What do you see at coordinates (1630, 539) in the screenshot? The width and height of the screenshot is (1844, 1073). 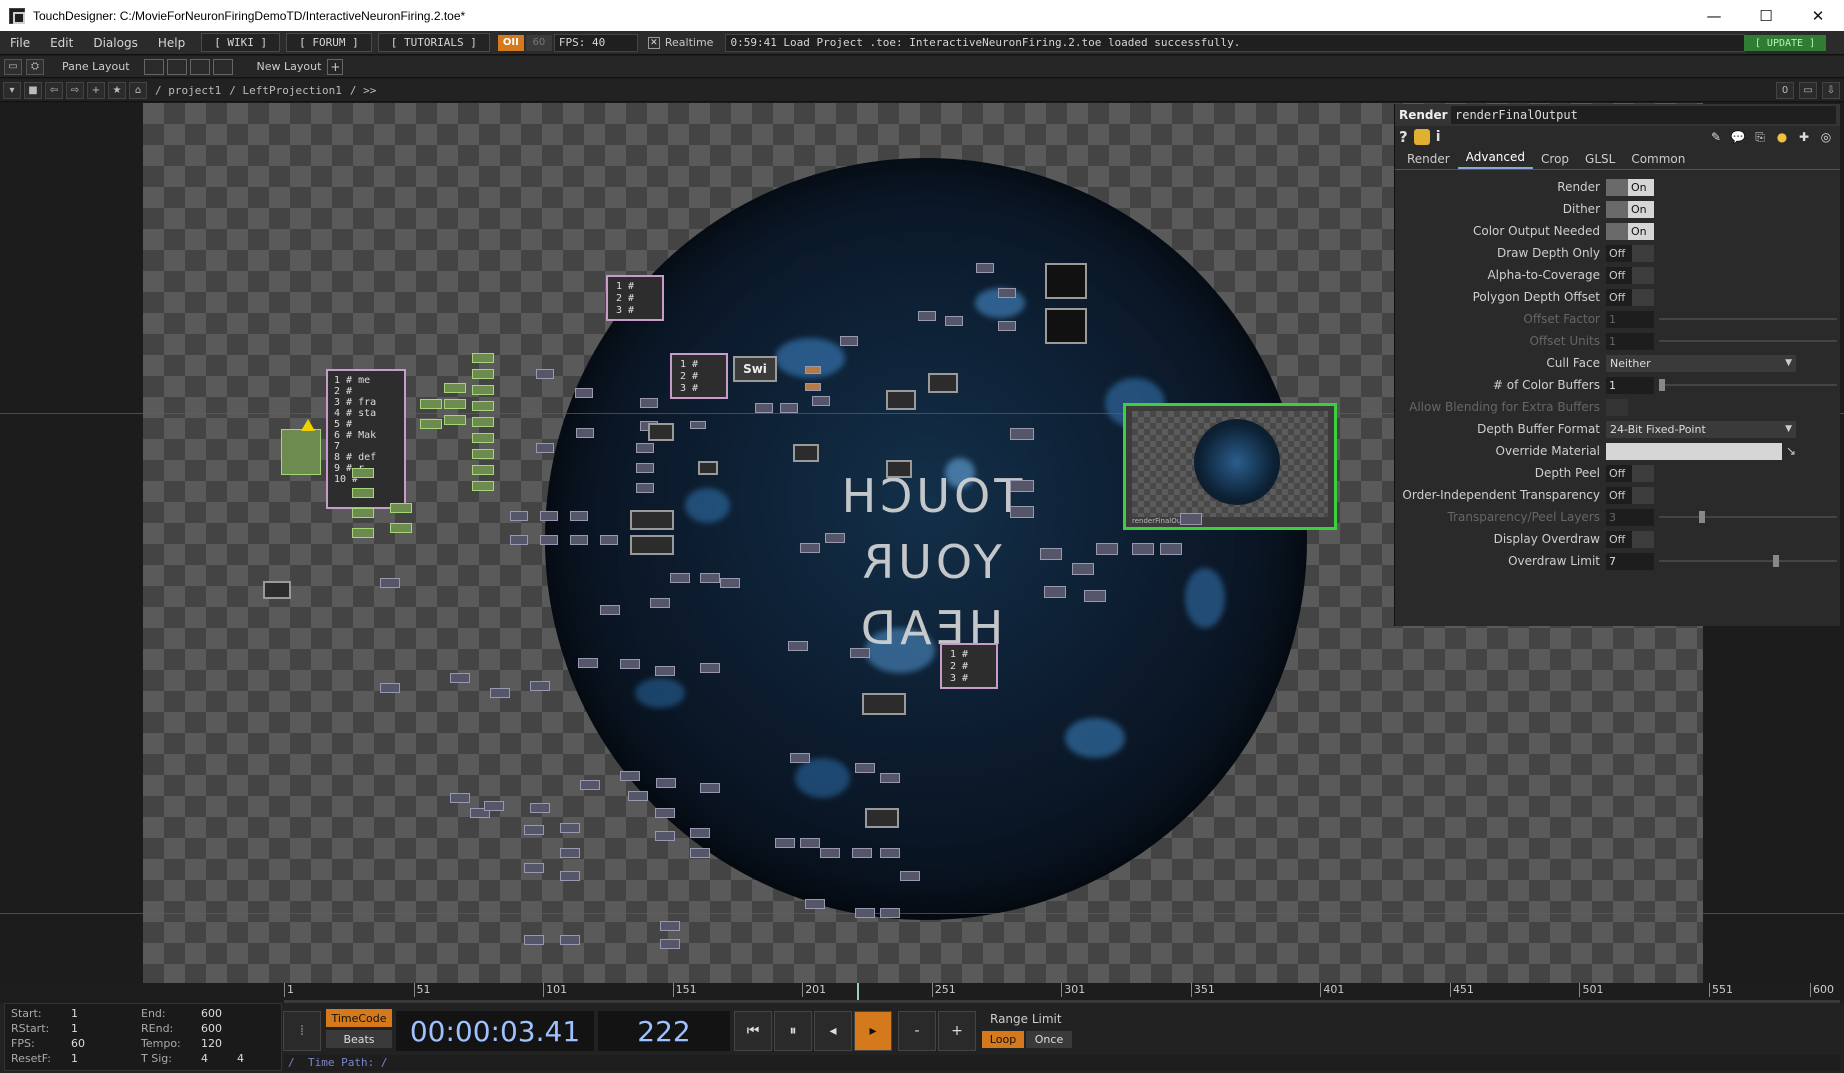 I see `display-overdraw-toggle: Off` at bounding box center [1630, 539].